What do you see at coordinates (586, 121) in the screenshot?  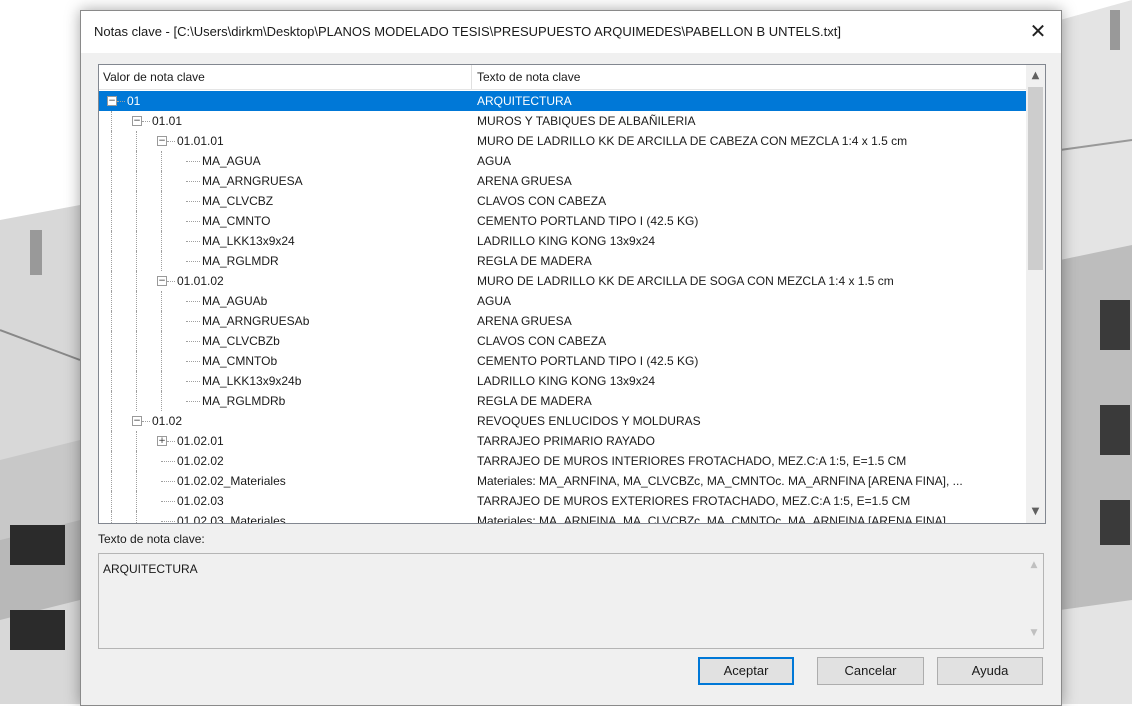 I see `keynote-text: MUROS Y TABIQUES DE ALBAÑILERIA` at bounding box center [586, 121].